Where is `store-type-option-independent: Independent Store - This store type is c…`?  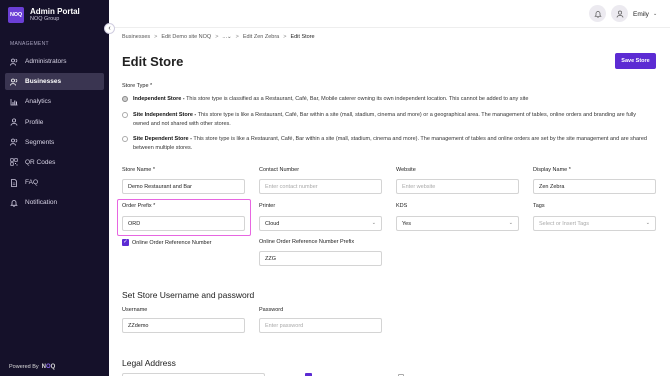 store-type-option-independent: Independent Store - This store type is c… is located at coordinates (387, 99).